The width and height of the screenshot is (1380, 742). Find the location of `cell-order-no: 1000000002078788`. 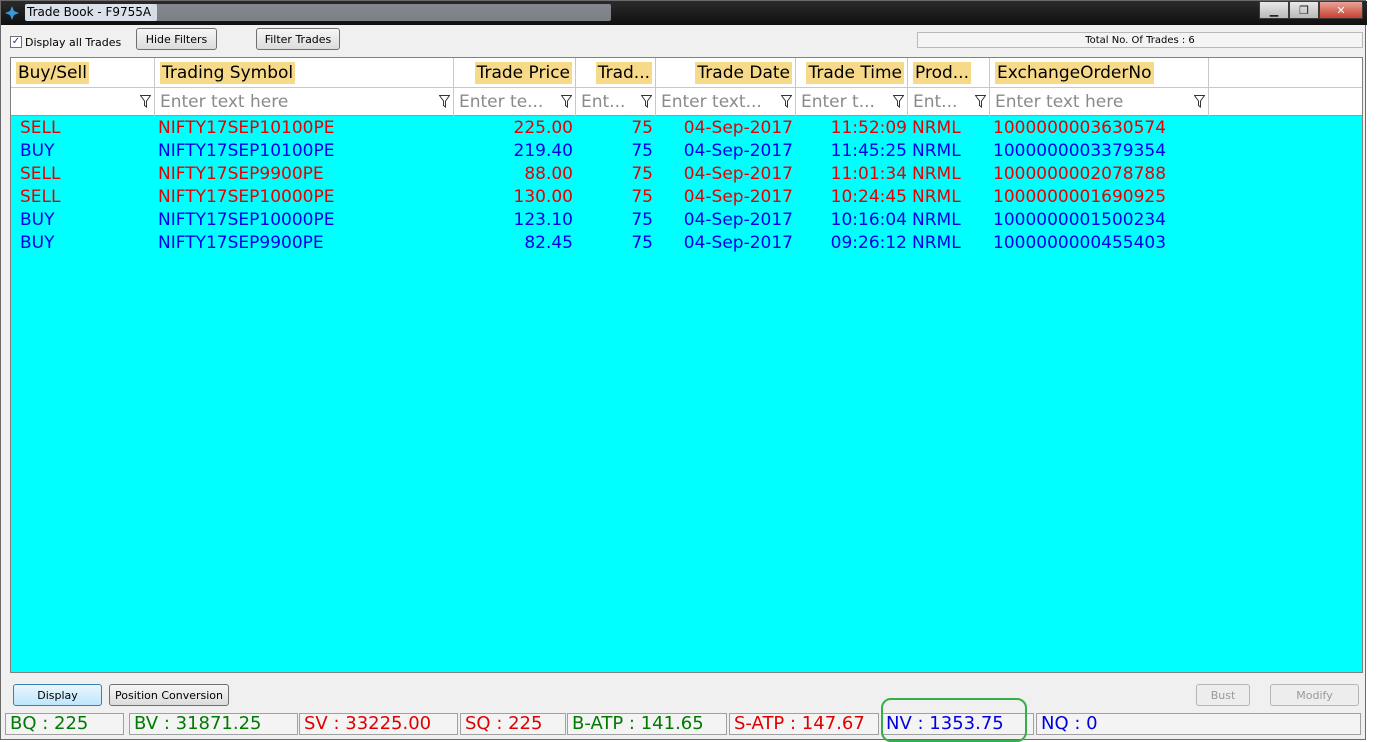

cell-order-no: 1000000002078788 is located at coordinates (1080, 174).